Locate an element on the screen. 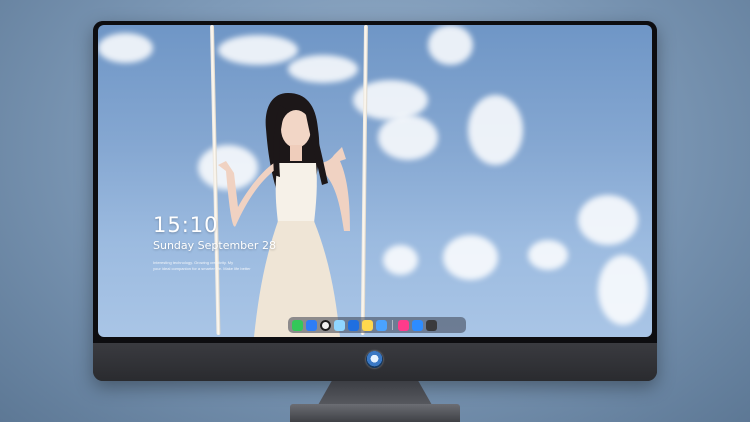 The height and width of the screenshot is (422, 750). safari-icon is located at coordinates (325, 325).